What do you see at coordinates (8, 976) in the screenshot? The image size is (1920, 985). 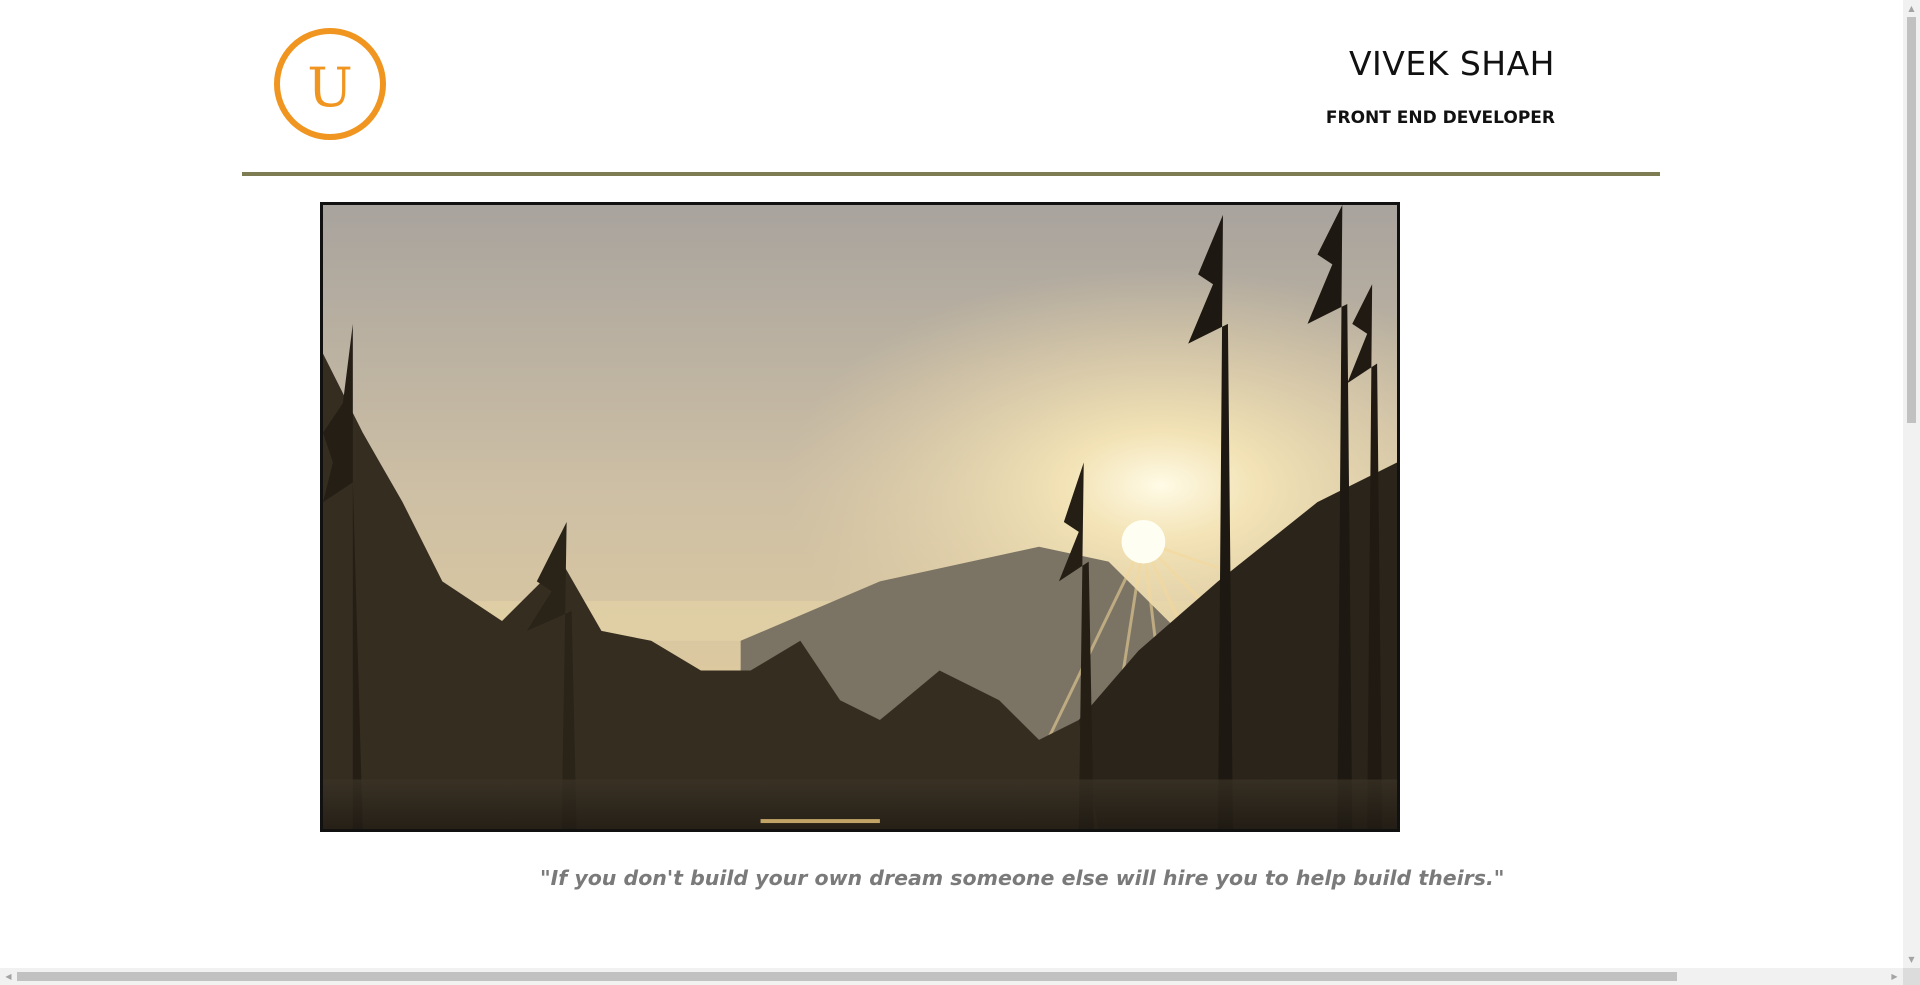 I see `scroll-left-arrow-icon: ◀` at bounding box center [8, 976].